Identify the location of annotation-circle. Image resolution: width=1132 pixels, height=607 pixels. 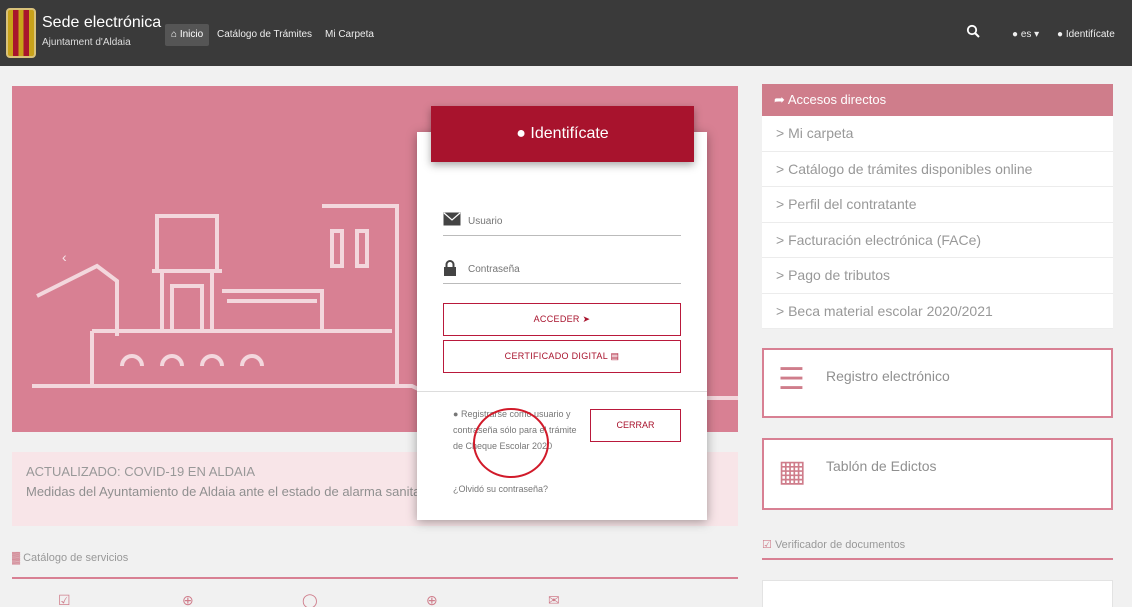
(511, 443).